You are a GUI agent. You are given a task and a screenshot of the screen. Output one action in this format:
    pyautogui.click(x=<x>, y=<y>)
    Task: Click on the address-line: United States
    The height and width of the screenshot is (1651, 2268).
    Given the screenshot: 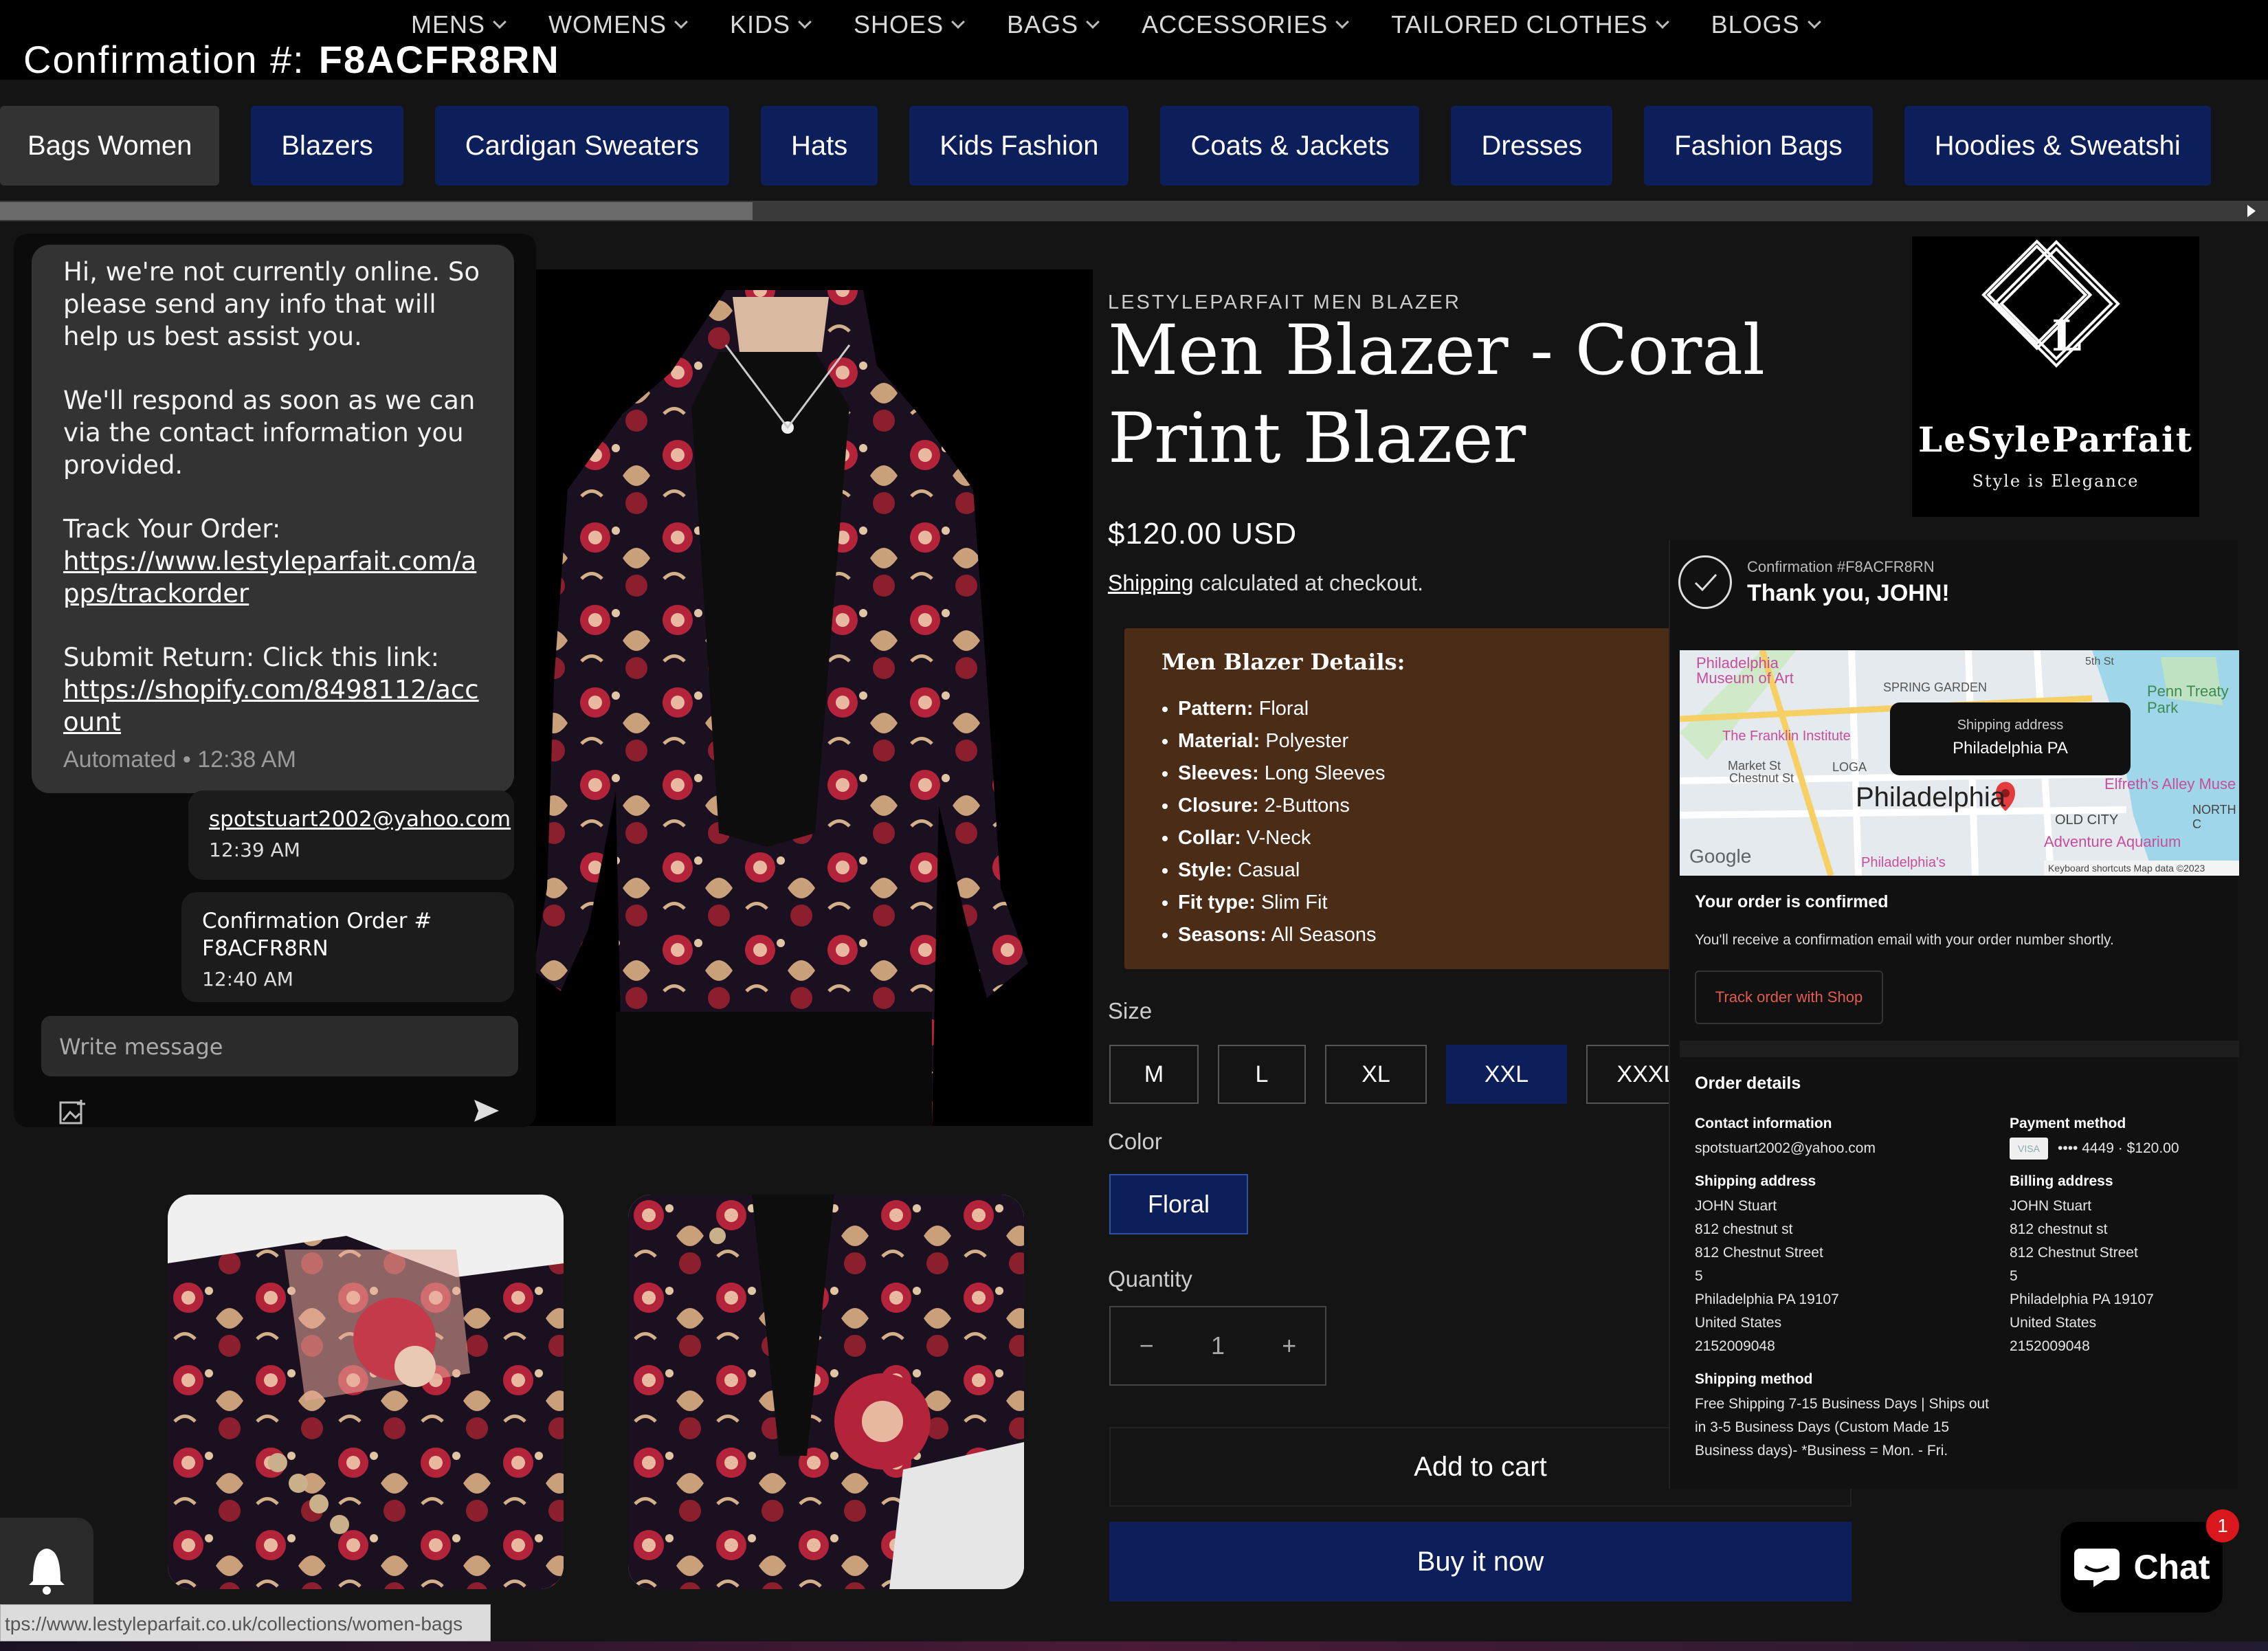 What is the action you would take?
    pyautogui.click(x=2053, y=1323)
    